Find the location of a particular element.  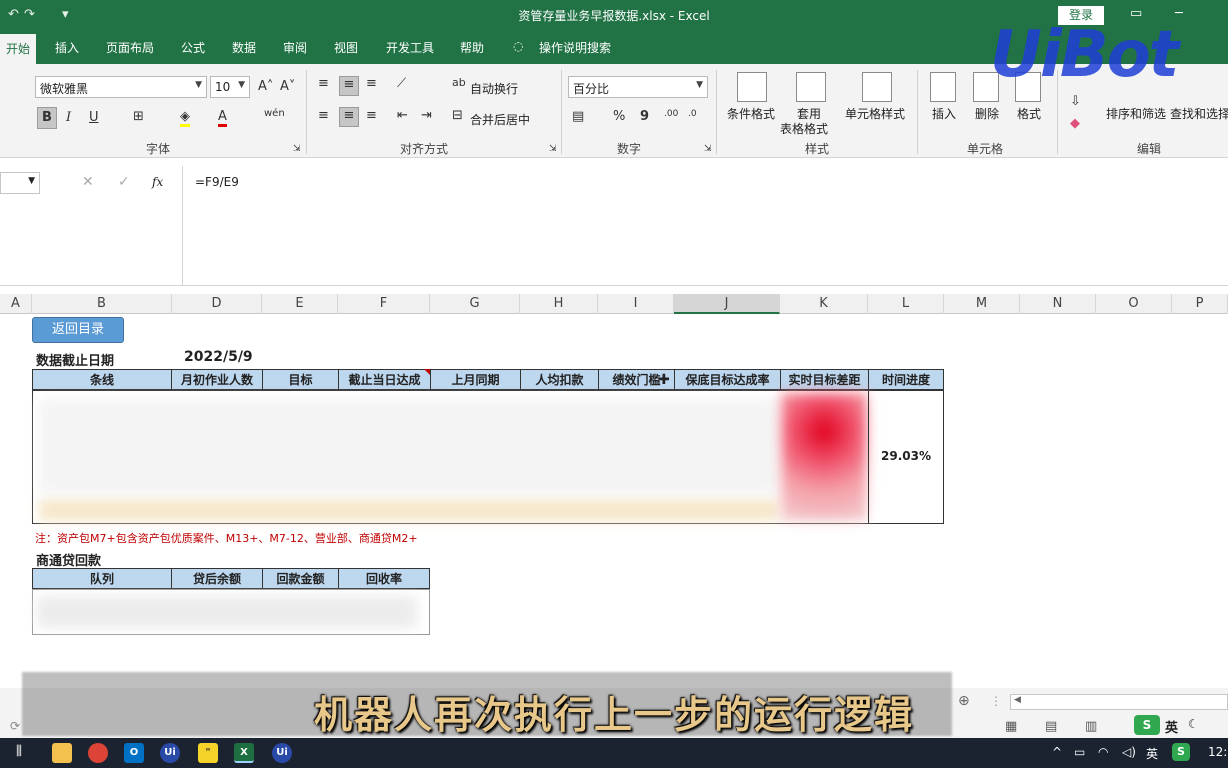

tab-page-layout: 页面布局 is located at coordinates (130, 47).